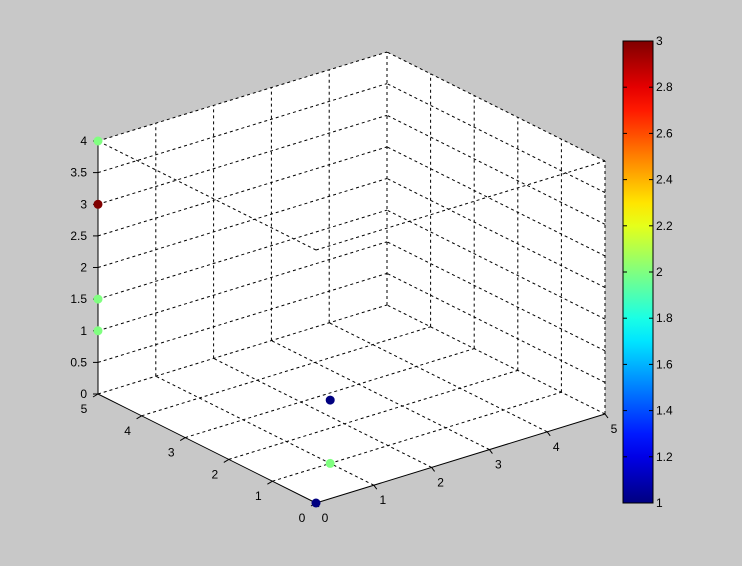  Describe the element at coordinates (664, 87) in the screenshot. I see `colorbar-tick-label: 2.8` at that location.